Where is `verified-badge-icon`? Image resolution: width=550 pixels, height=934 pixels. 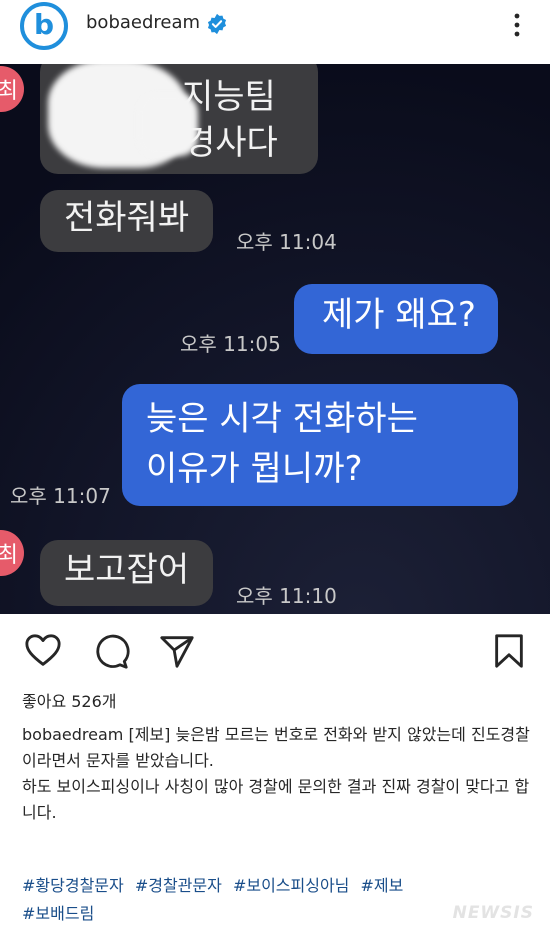
verified-badge-icon is located at coordinates (217, 24).